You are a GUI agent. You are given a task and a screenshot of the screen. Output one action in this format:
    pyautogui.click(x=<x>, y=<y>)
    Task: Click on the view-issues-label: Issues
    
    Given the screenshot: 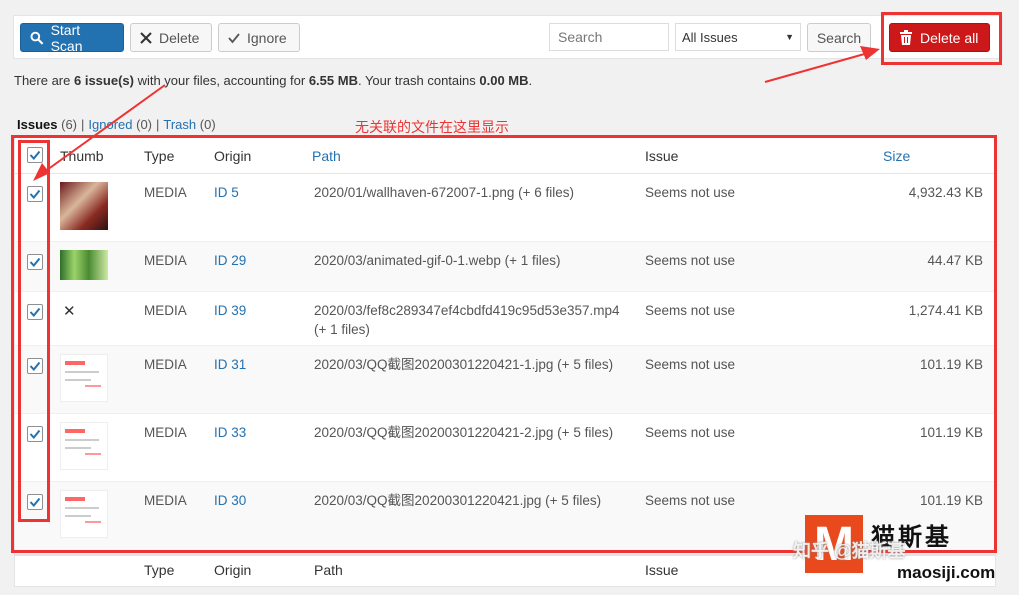 What is the action you would take?
    pyautogui.click(x=37, y=124)
    